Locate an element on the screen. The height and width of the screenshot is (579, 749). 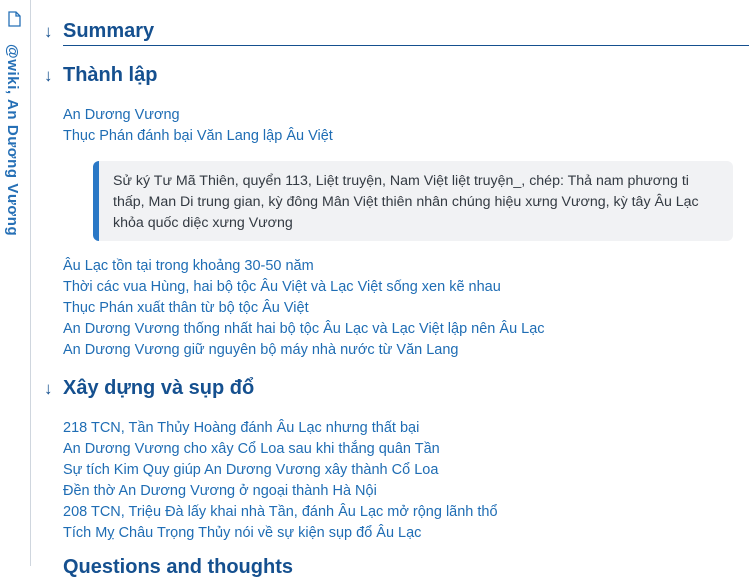
link-item: Âu Lạc tồn tại trong khoảng 30-50 năm is located at coordinates (304, 266).